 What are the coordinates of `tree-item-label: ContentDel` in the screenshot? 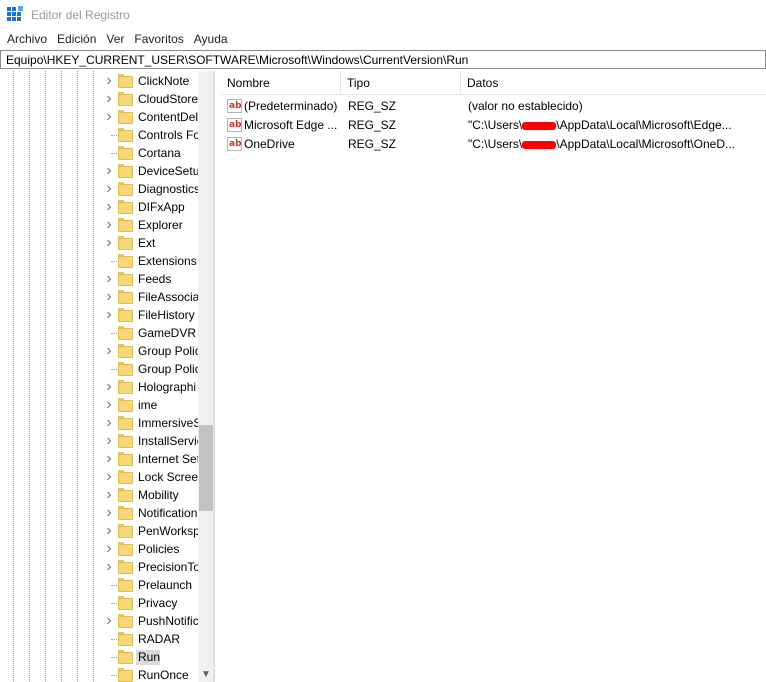 It's located at (168, 117).